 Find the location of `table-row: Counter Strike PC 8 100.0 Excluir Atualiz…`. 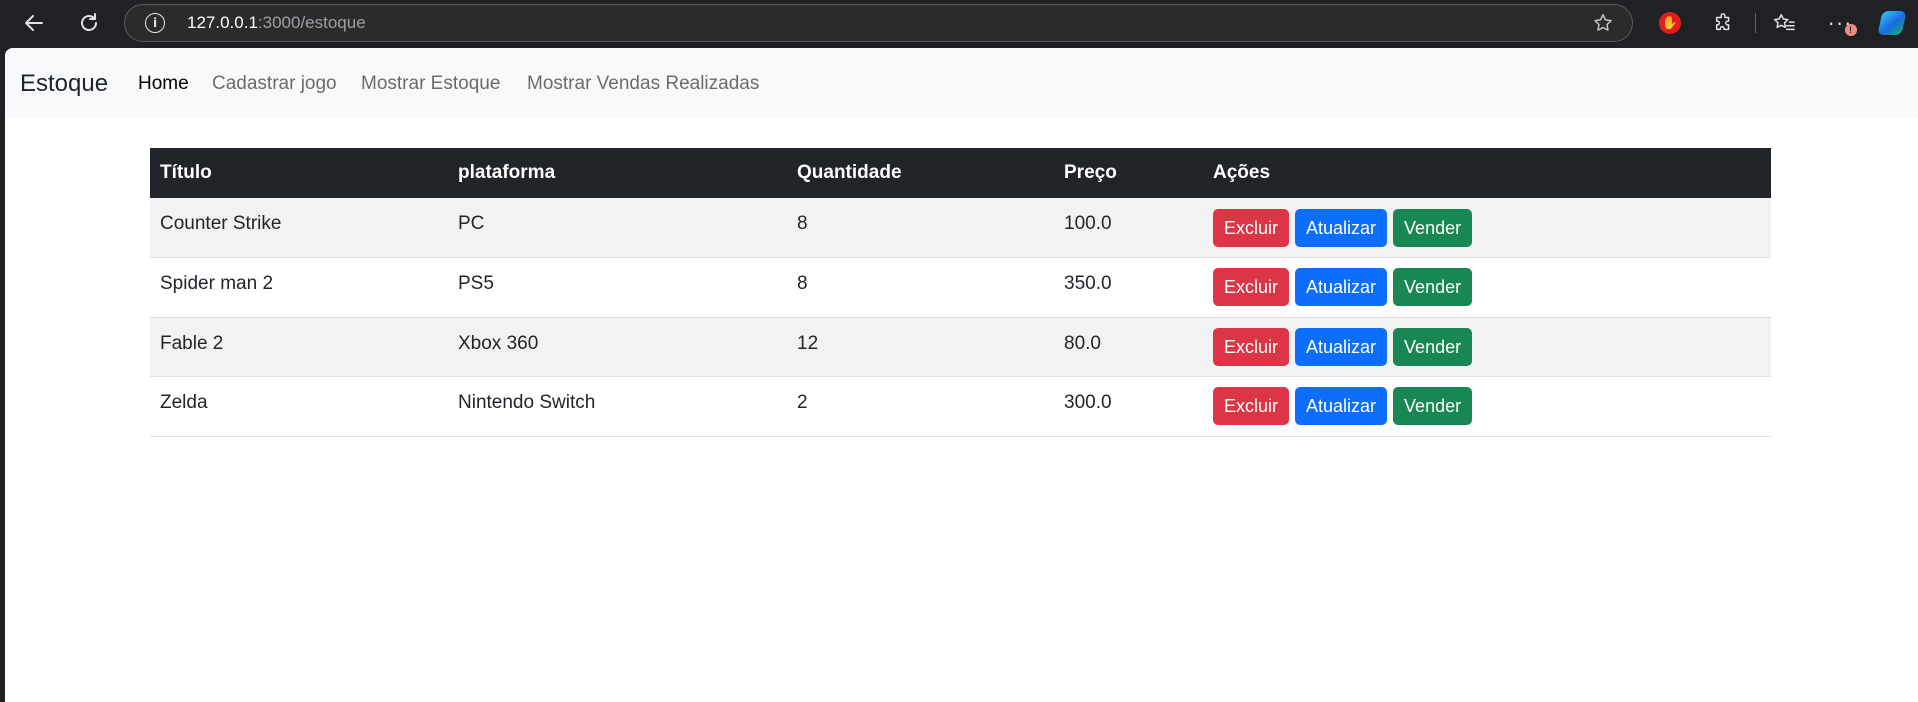

table-row: Counter Strike PC 8 100.0 Excluir Atualiz… is located at coordinates (960, 228).